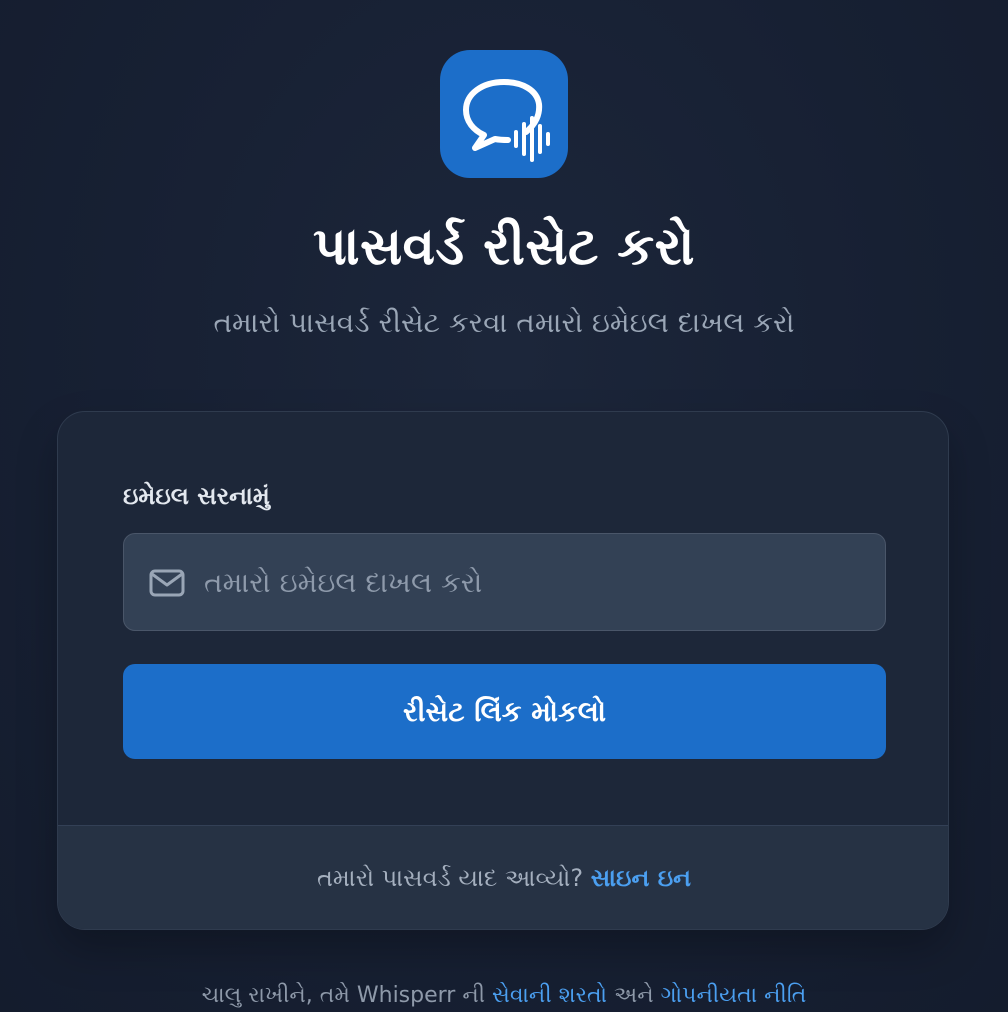 The image size is (1008, 1012). I want to click on chat-bubble-soundwave-icon, so click(506, 120).